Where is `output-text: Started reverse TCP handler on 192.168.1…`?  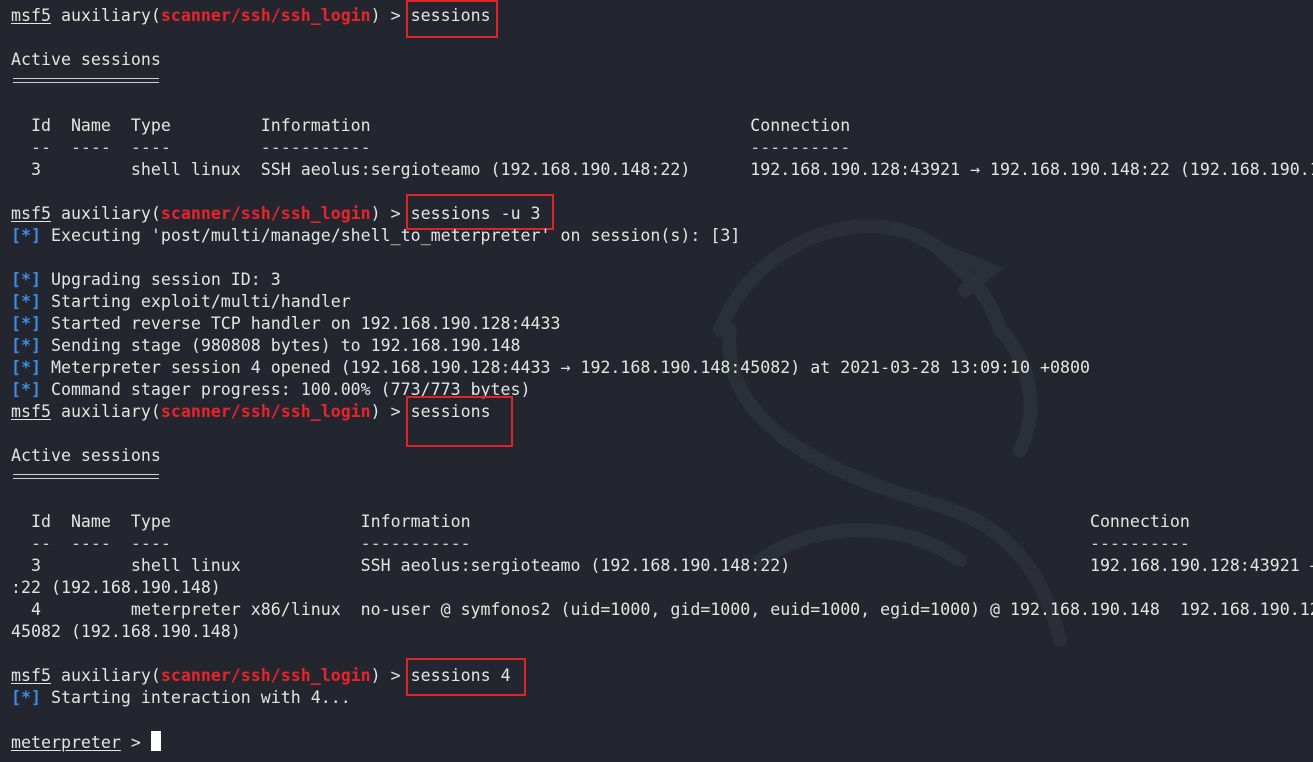 output-text: Started reverse TCP handler on 192.168.1… is located at coordinates (300, 323).